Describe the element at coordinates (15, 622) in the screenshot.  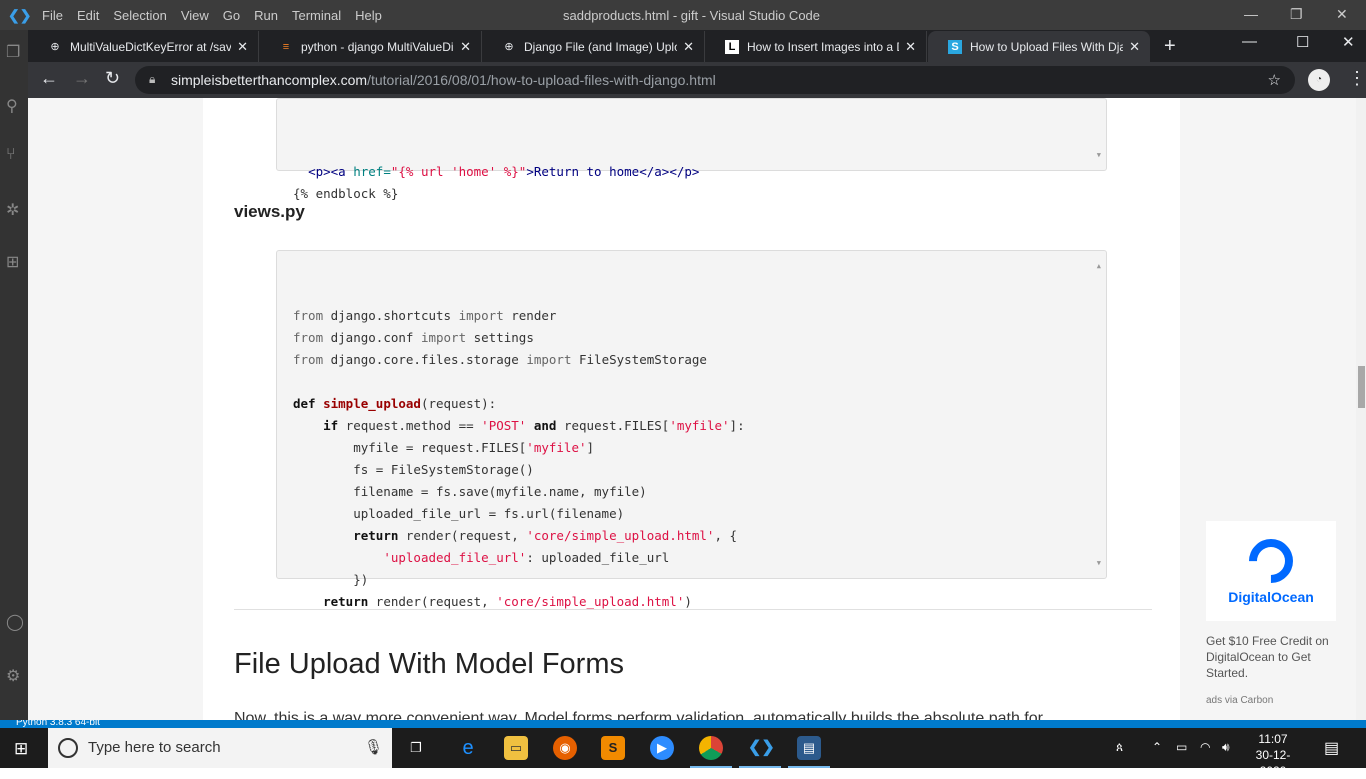
I see `account-icon: ◯` at that location.